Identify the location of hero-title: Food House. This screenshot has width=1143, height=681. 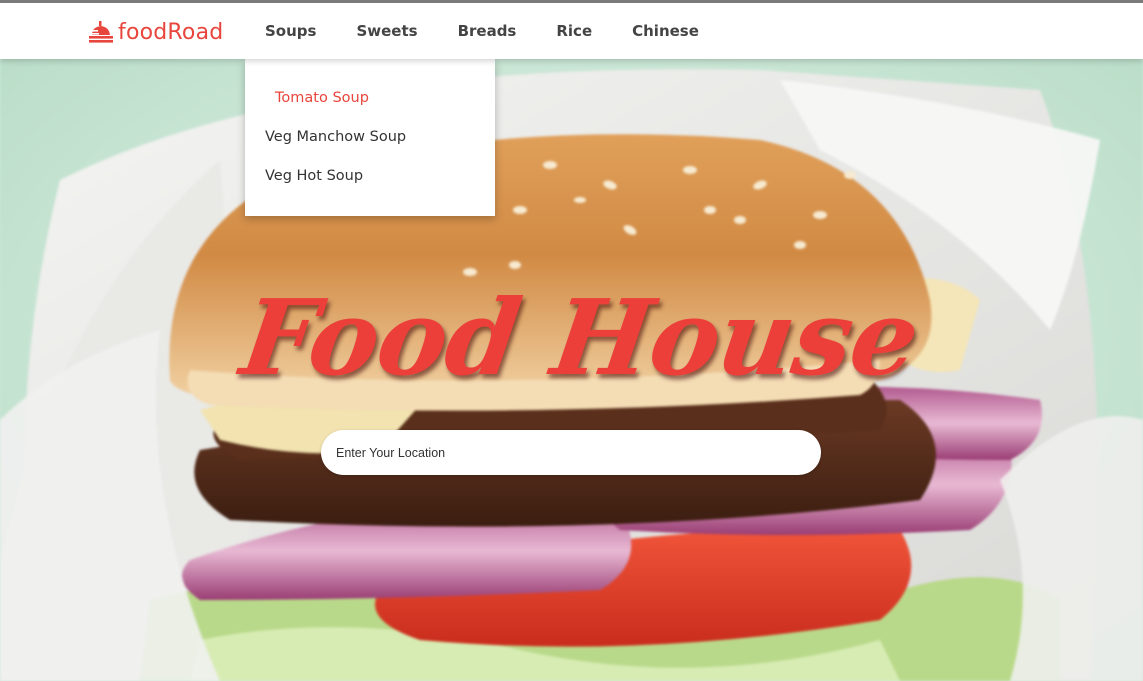
(580, 337).